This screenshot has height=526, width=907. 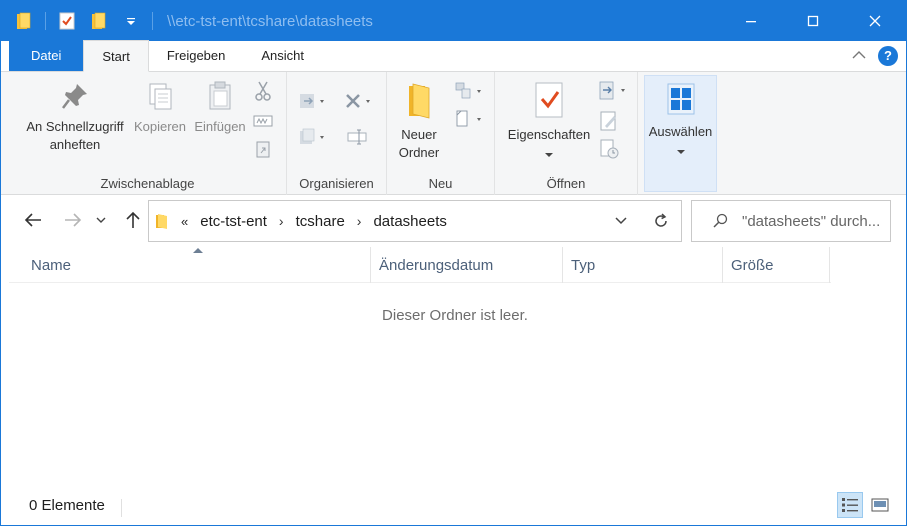 I want to click on status-divider, so click(x=121, y=508).